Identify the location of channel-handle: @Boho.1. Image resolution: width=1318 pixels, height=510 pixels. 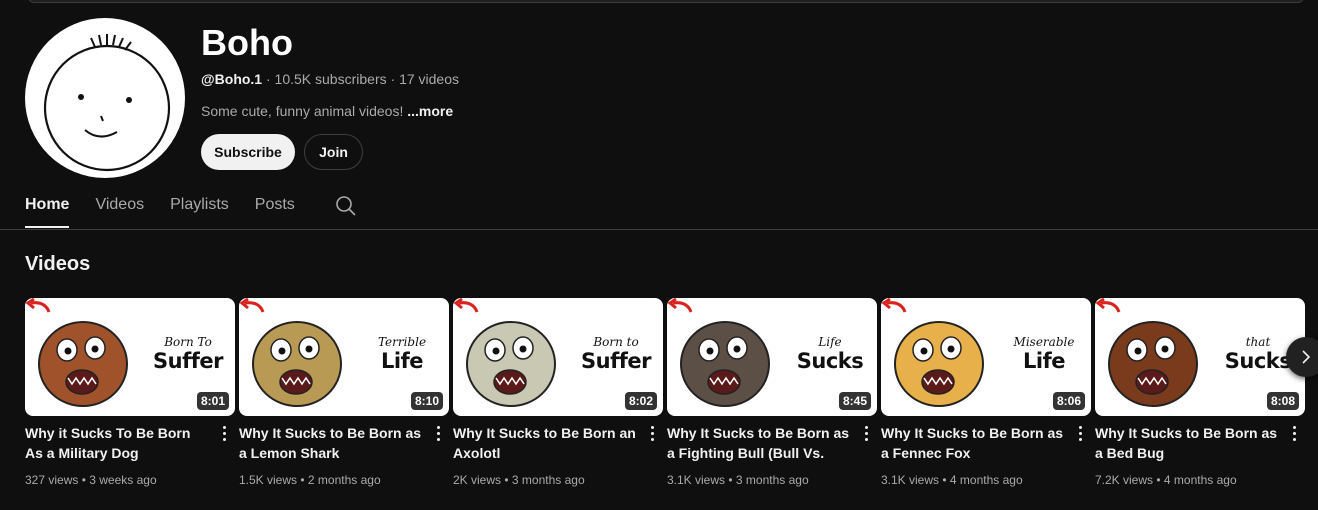
(232, 79).